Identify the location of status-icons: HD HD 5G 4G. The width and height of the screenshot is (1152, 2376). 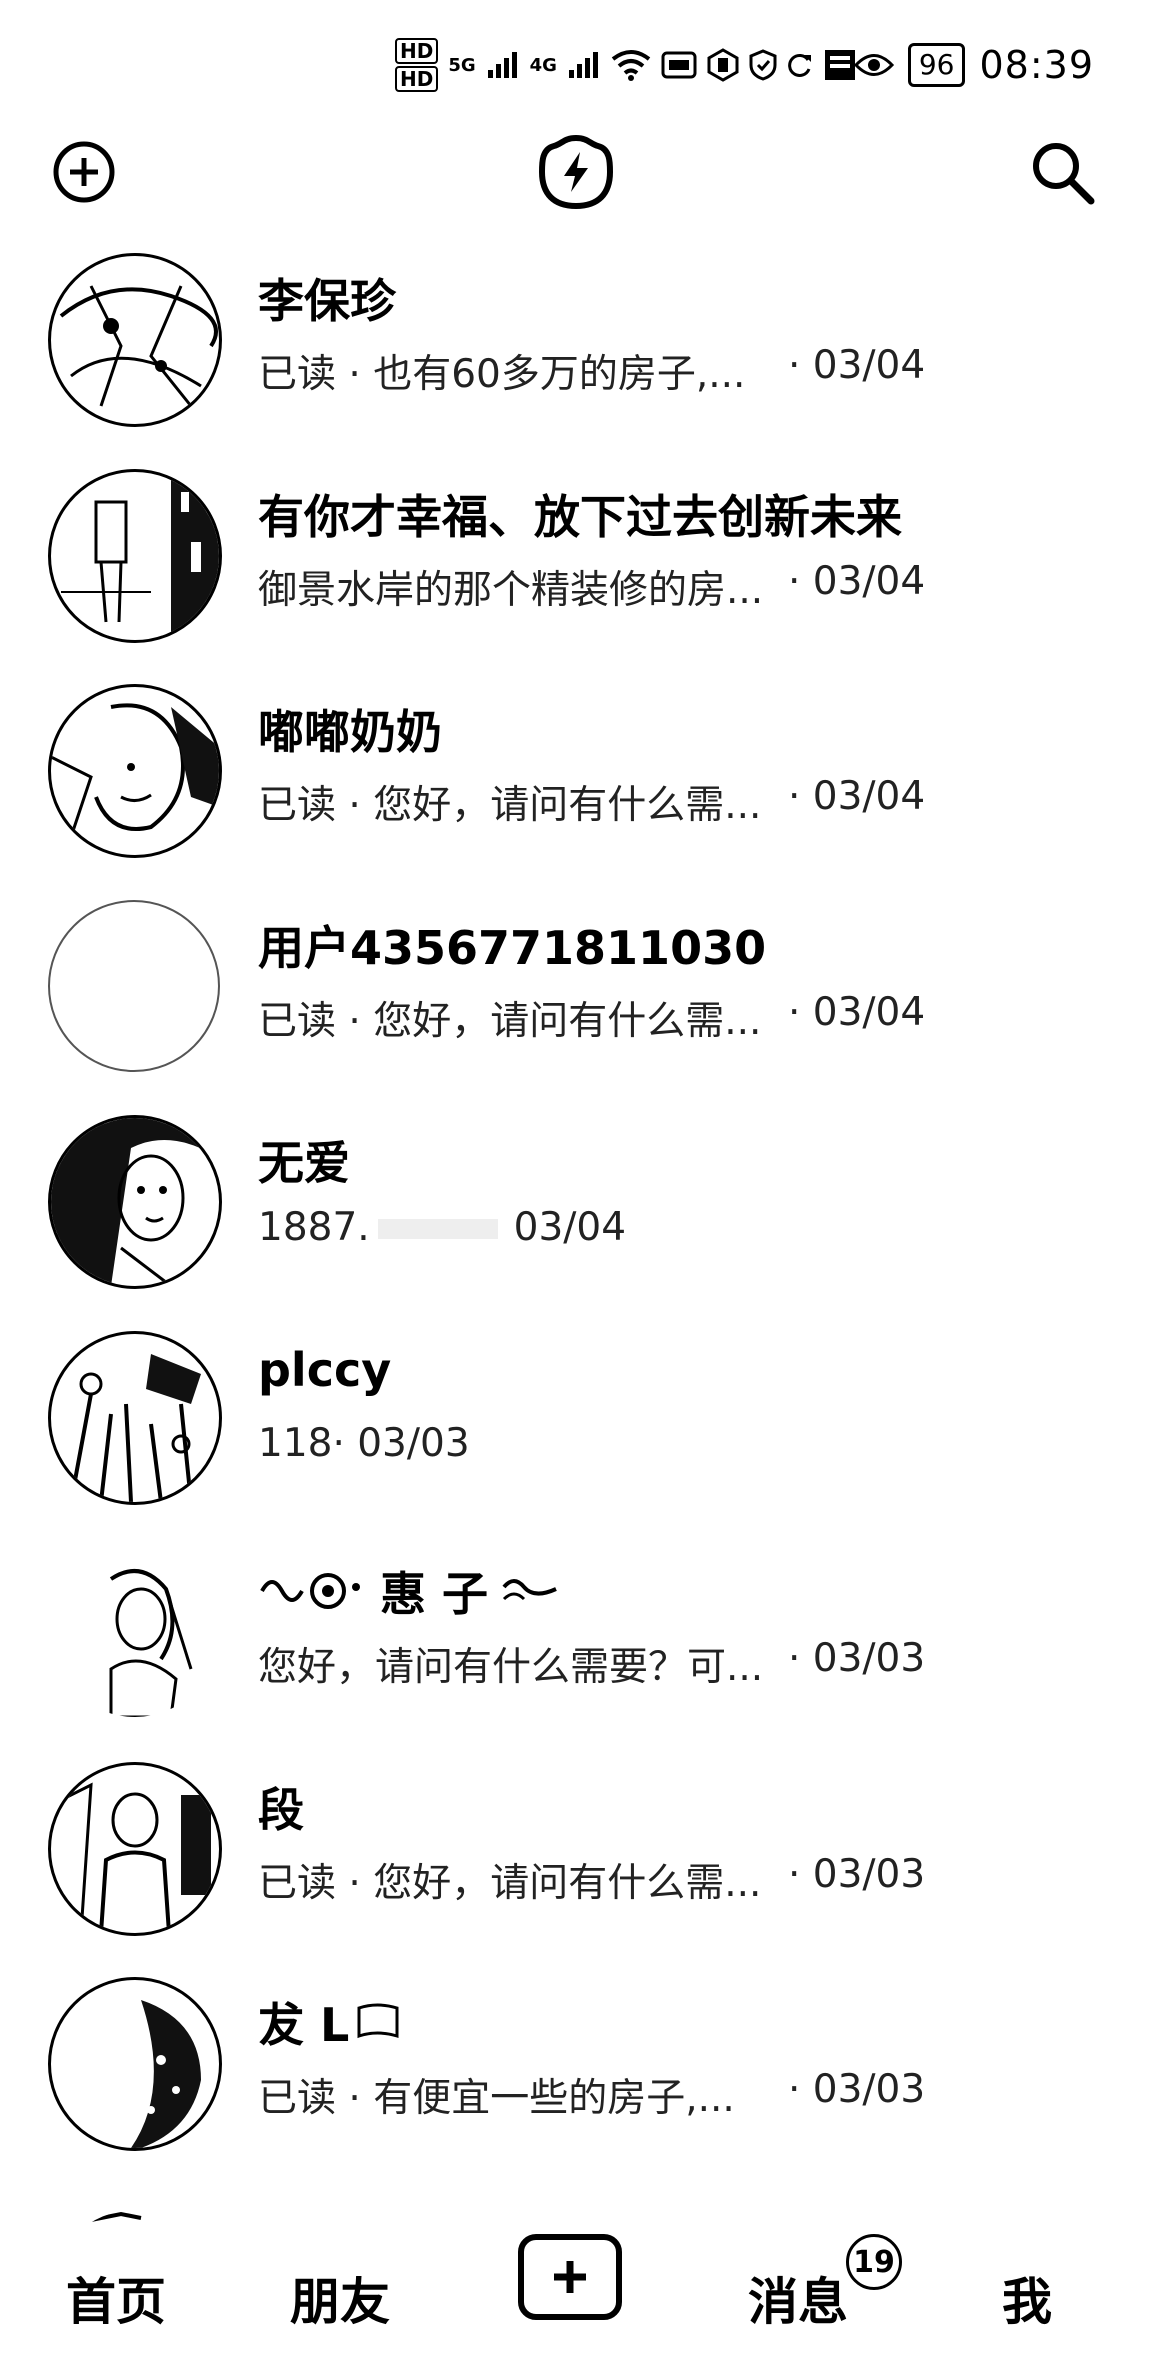
(626, 65).